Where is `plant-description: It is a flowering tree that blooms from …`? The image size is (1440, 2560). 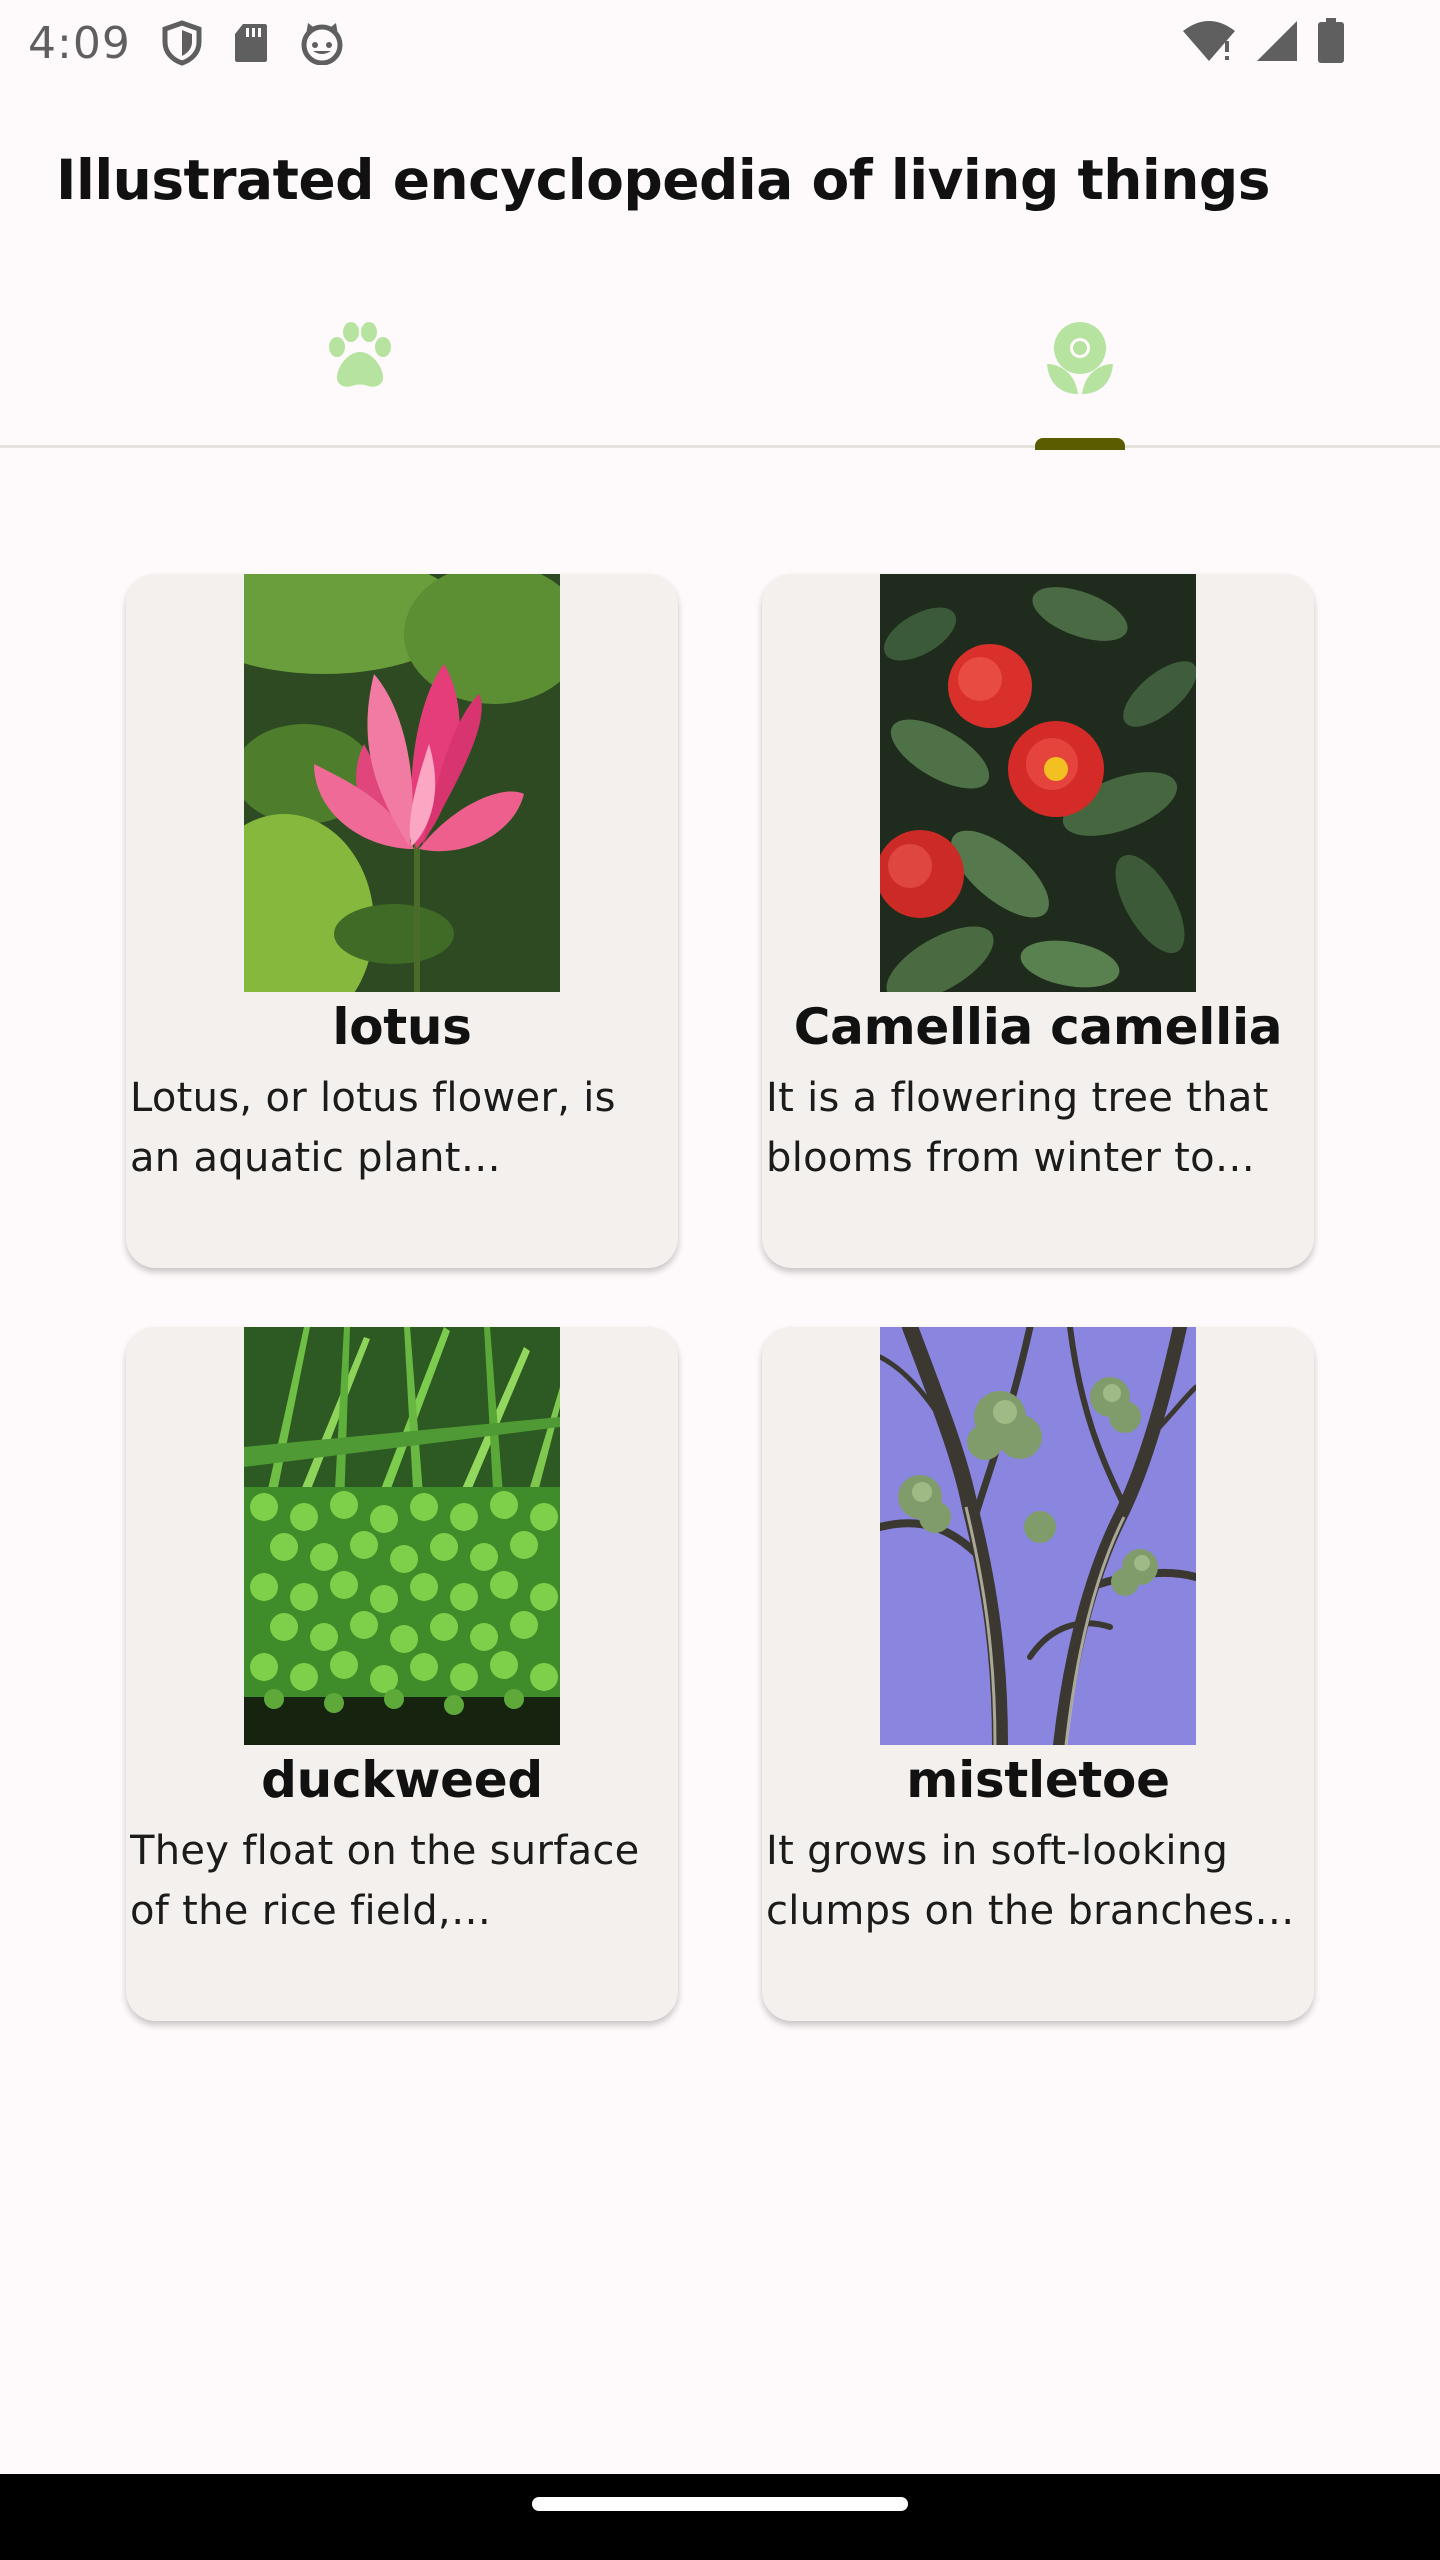
plant-description: It is a flowering tree that blooms from … is located at coordinates (1017, 1128).